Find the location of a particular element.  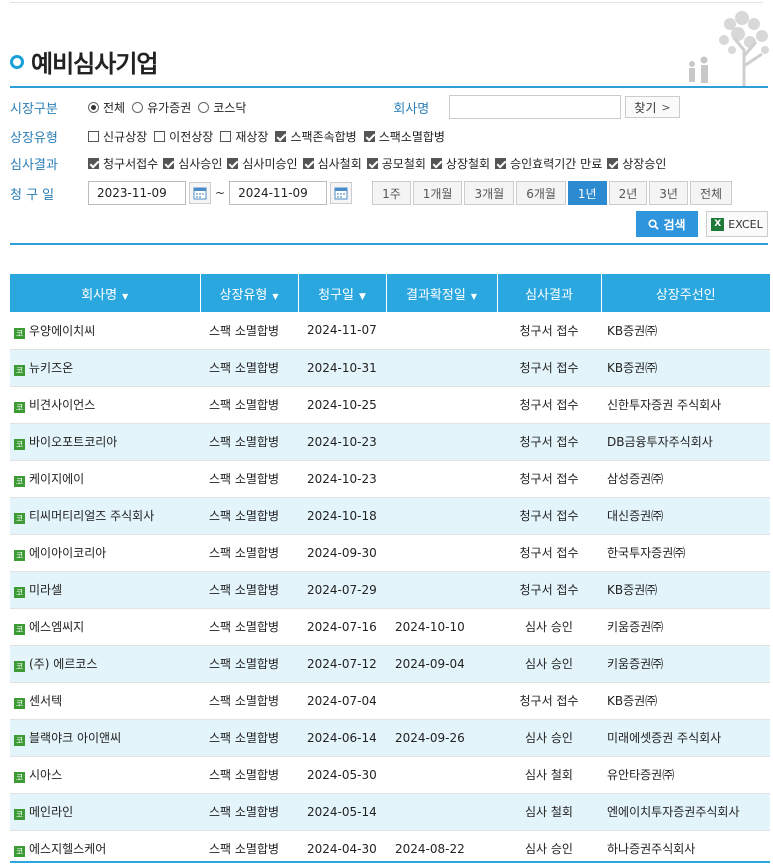

result-not-approved: 심사미승인 is located at coordinates (262, 163).